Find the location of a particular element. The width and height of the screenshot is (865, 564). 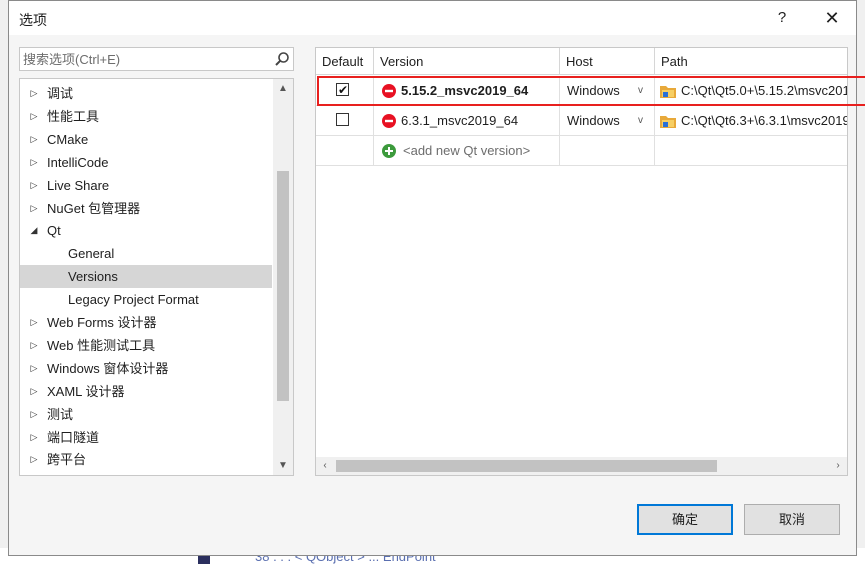

path-value: C:\Qt\Qt6.3+\6.3.1\msvc2019_64 is located at coordinates (764, 120).